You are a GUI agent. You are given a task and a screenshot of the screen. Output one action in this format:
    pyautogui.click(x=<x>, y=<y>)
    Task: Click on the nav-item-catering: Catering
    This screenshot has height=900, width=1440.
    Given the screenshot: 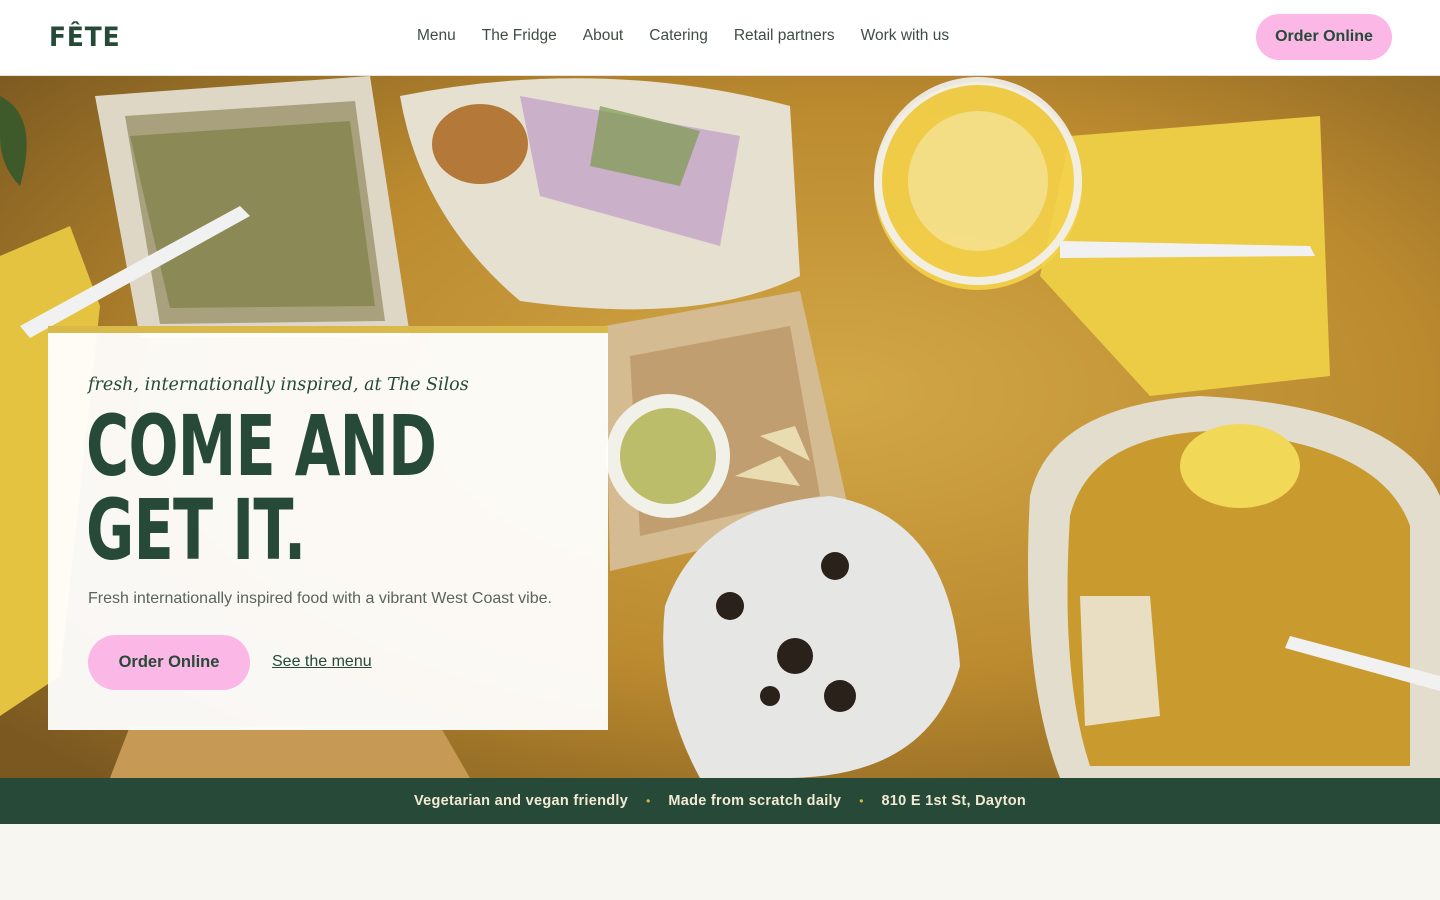 What is the action you would take?
    pyautogui.click(x=678, y=36)
    